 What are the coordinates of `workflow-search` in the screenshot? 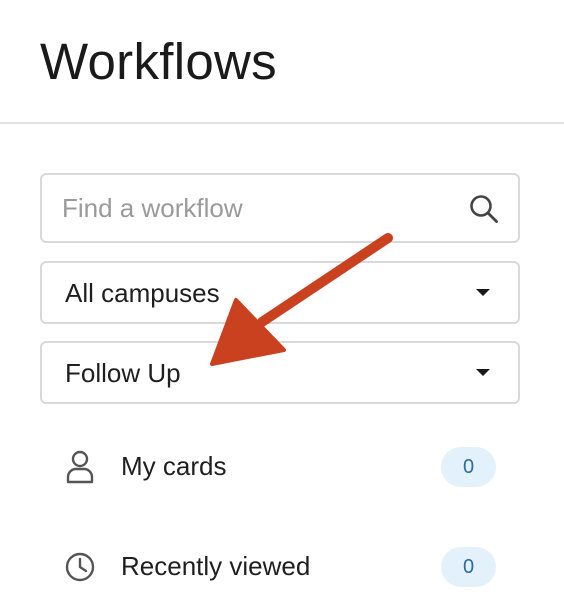 It's located at (280, 208).